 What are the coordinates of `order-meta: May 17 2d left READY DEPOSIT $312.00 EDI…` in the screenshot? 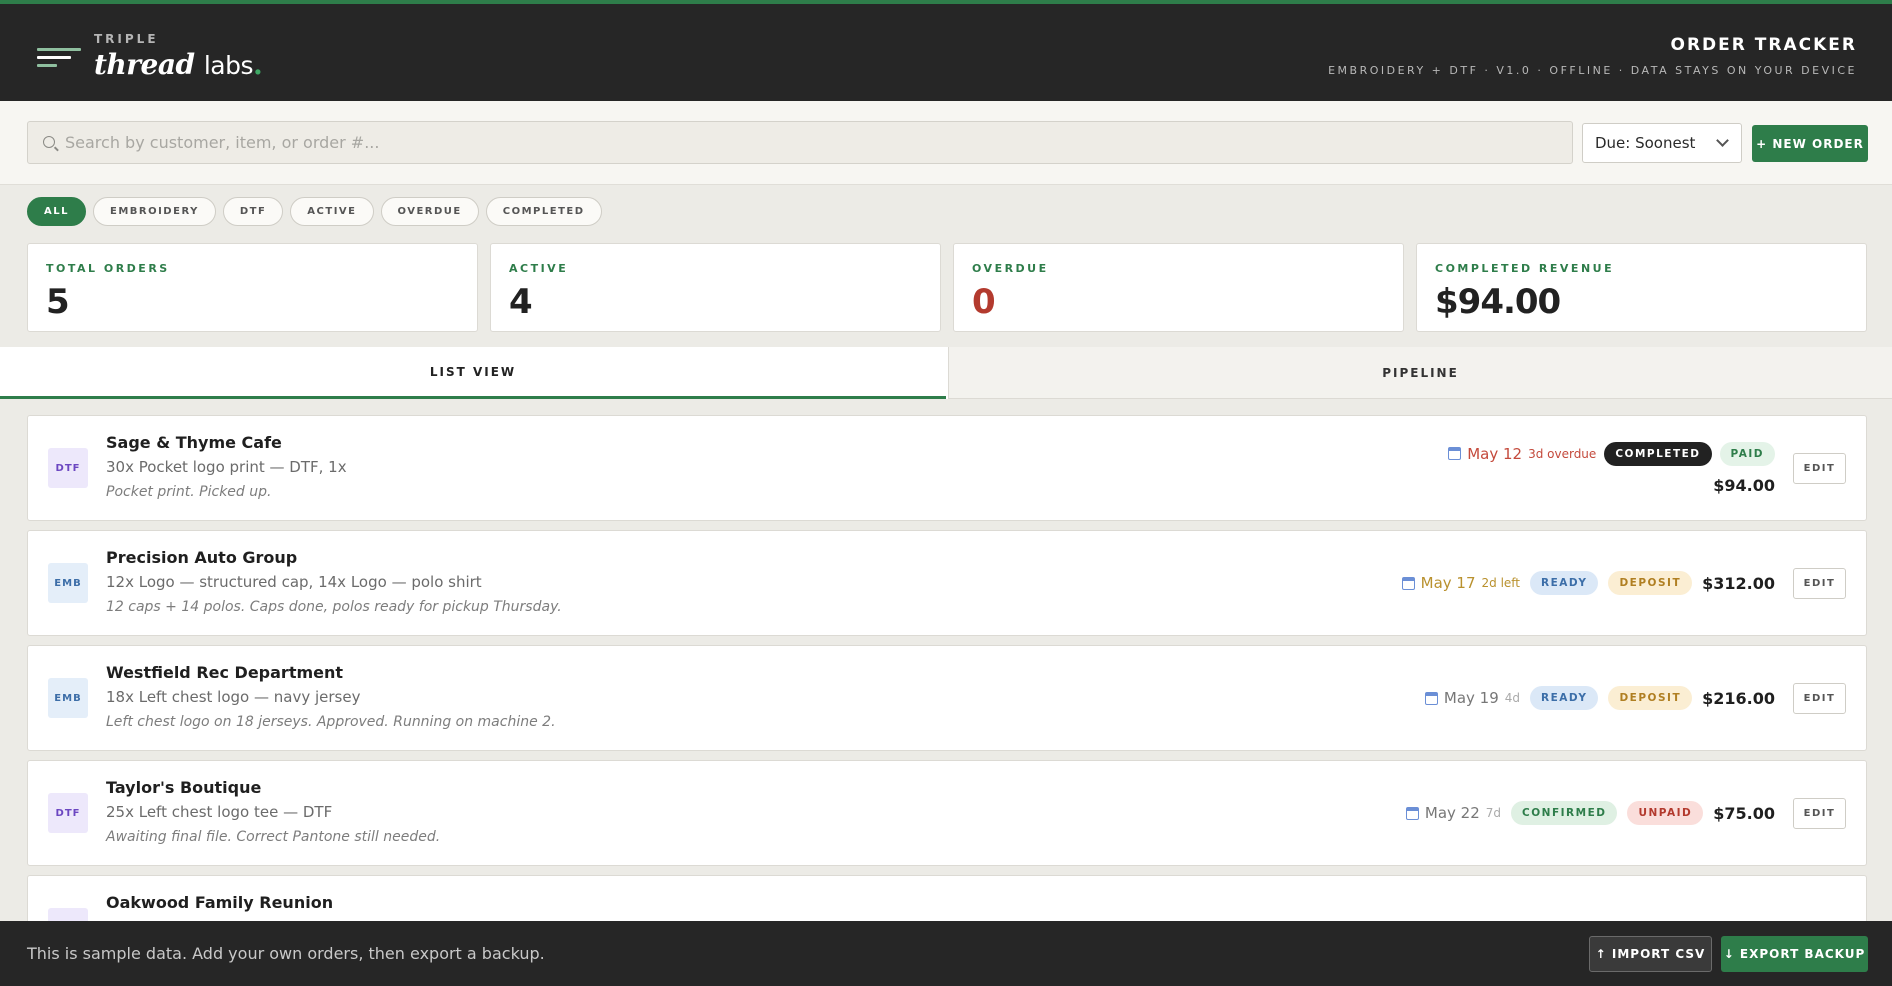 It's located at (1623, 583).